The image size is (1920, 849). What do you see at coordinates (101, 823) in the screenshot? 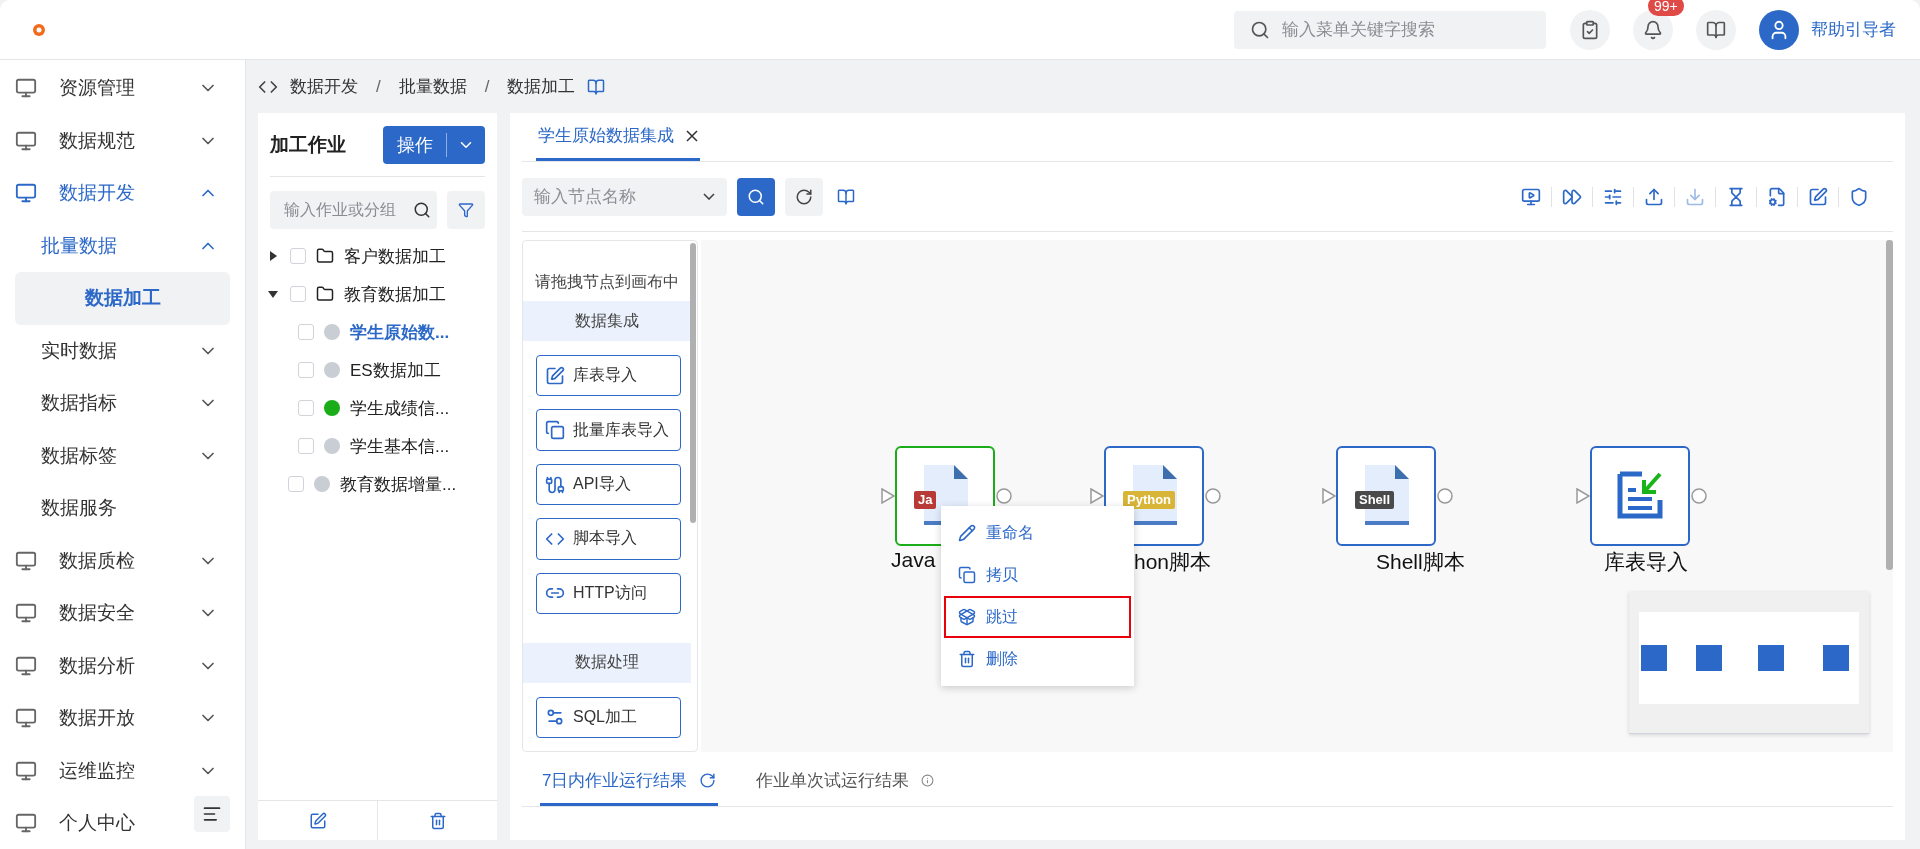
I see `sidebar-item: 个人中心` at bounding box center [101, 823].